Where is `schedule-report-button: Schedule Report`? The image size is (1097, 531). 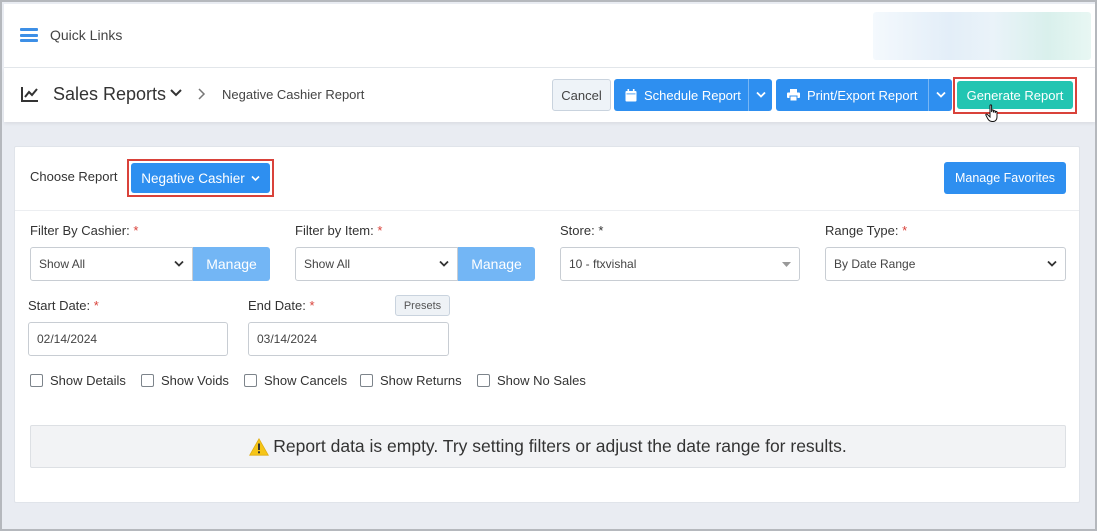
schedule-report-button: Schedule Report is located at coordinates (693, 95).